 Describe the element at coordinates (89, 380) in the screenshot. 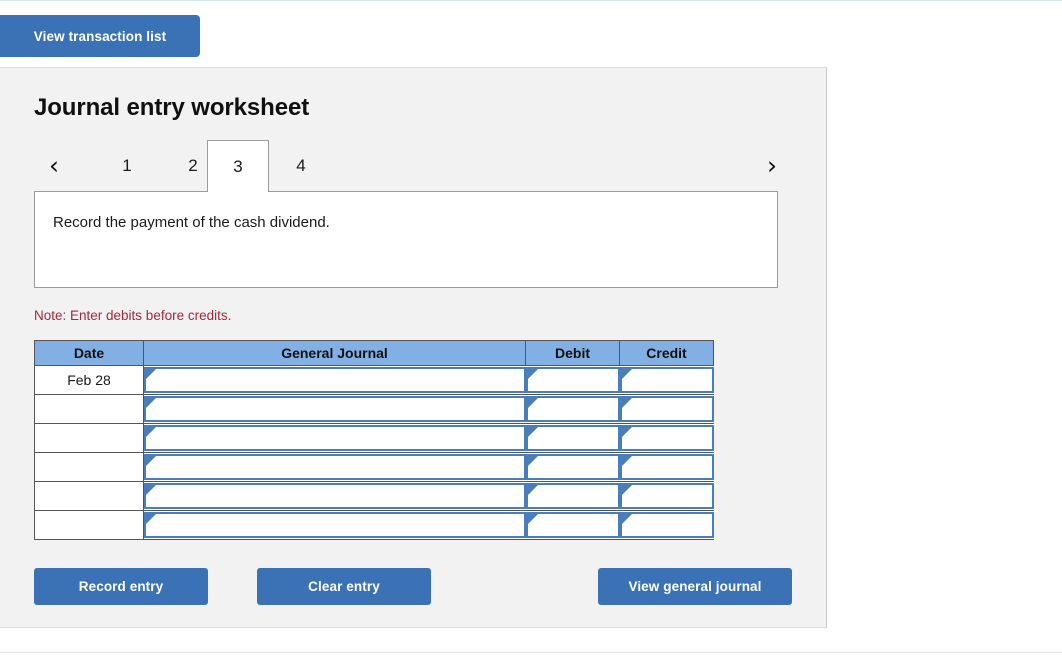

I see `date-cell: Feb 28` at that location.